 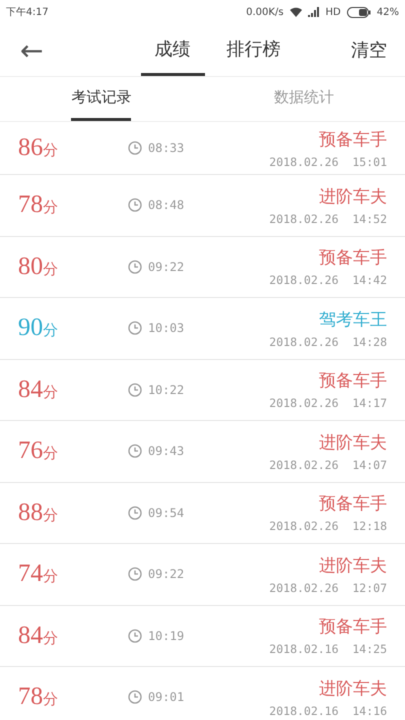 What do you see at coordinates (38, 266) in the screenshot?
I see `score: 80分` at bounding box center [38, 266].